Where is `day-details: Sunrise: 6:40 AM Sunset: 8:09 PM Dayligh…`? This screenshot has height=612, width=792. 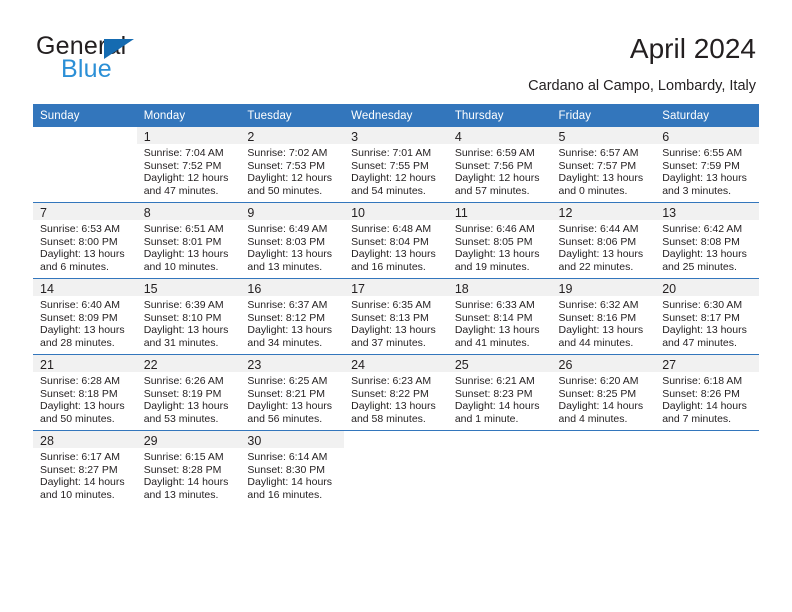 day-details: Sunrise: 6:40 AM Sunset: 8:09 PM Dayligh… is located at coordinates (85, 322).